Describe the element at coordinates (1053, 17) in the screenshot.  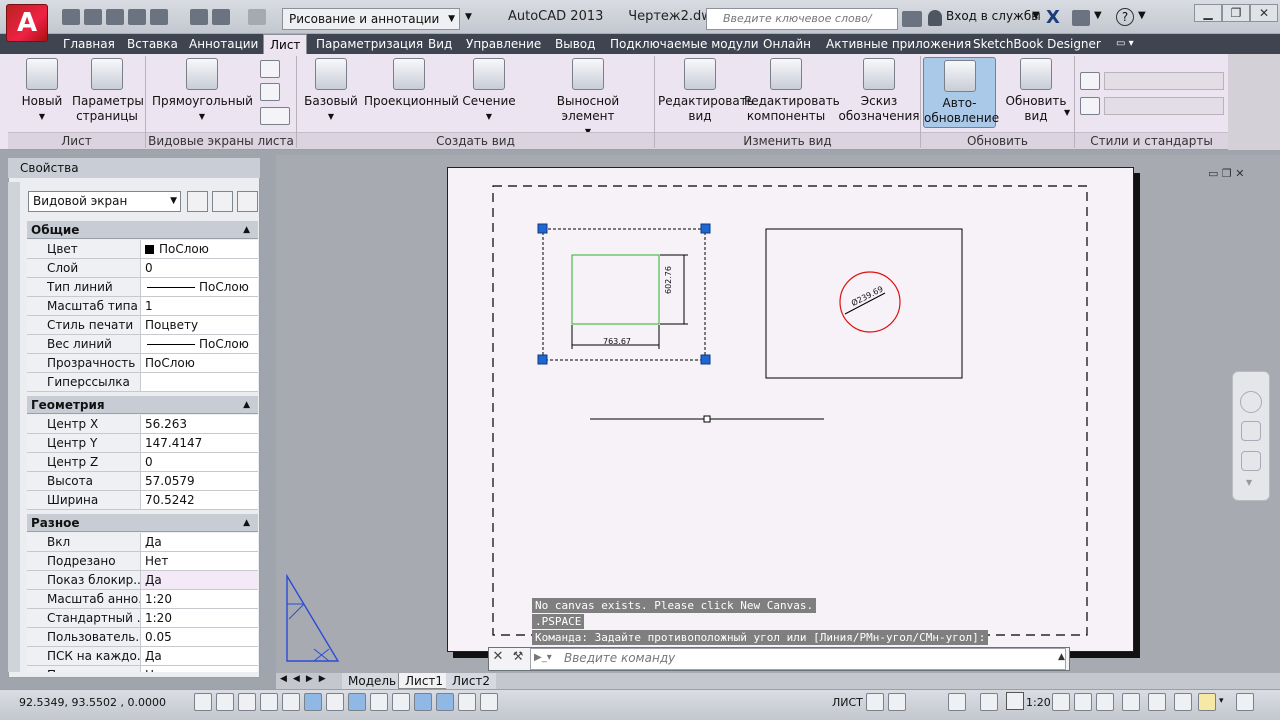
I see `exchange-apps-icon: X` at that location.